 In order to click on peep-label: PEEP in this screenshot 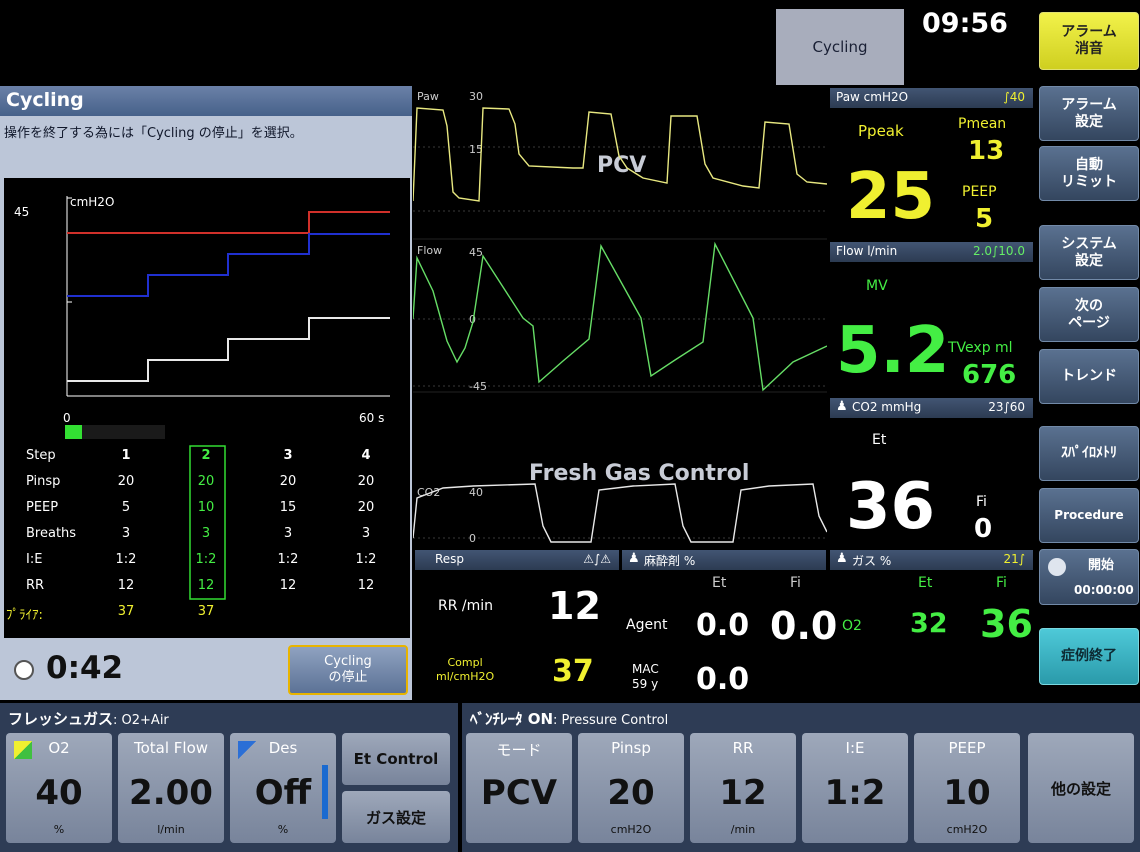, I will do `click(979, 192)`.